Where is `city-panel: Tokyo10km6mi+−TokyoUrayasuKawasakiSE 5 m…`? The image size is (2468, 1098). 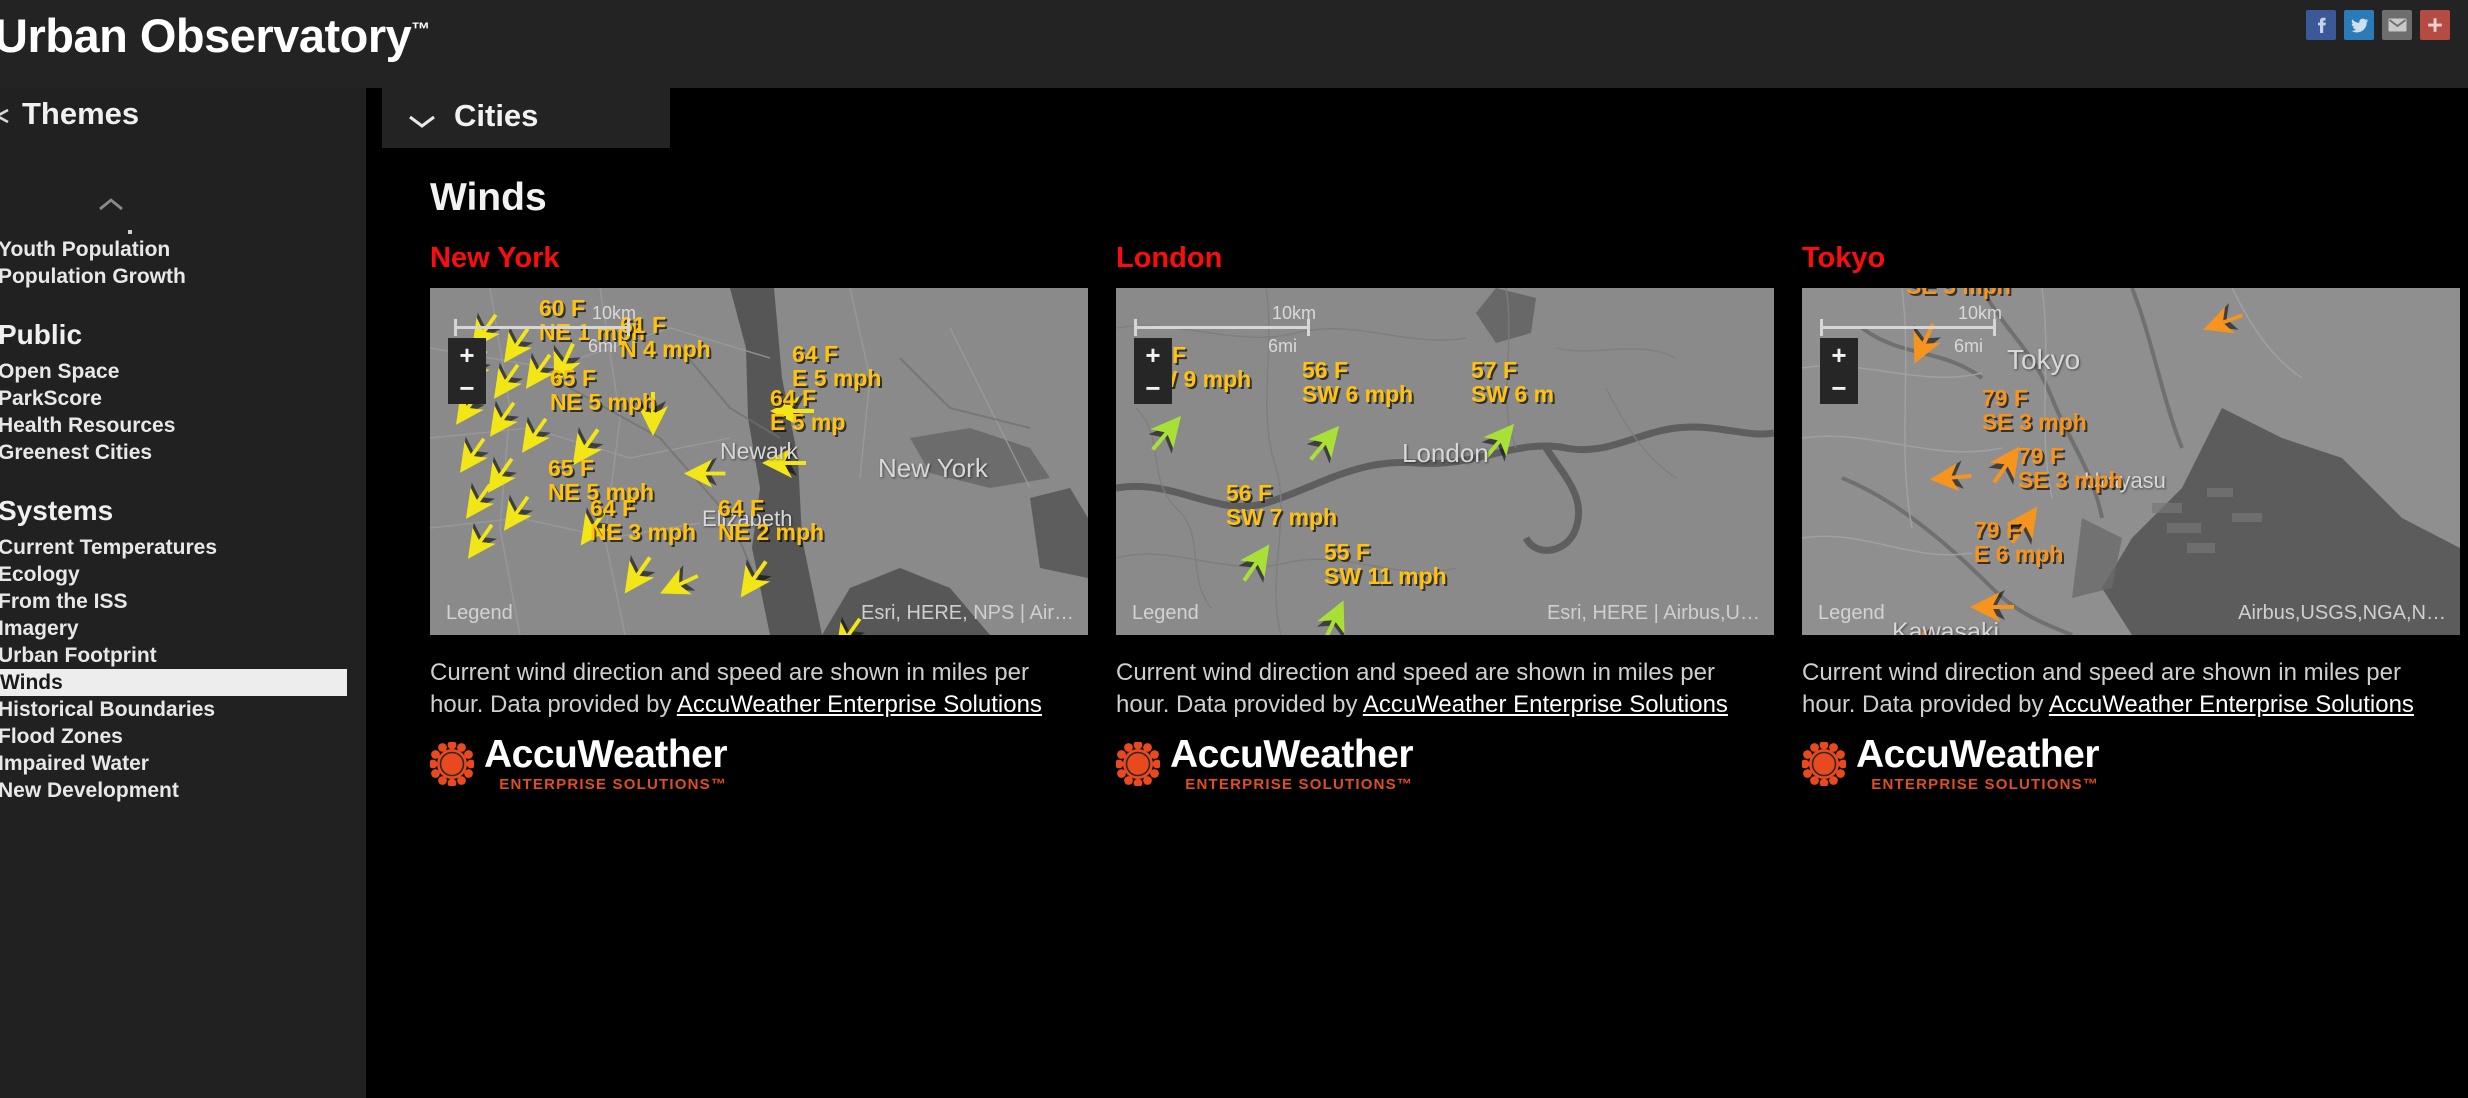 city-panel: Tokyo10km6mi+−TokyoUrayasuKawasakiSE 5 m… is located at coordinates (2131, 517).